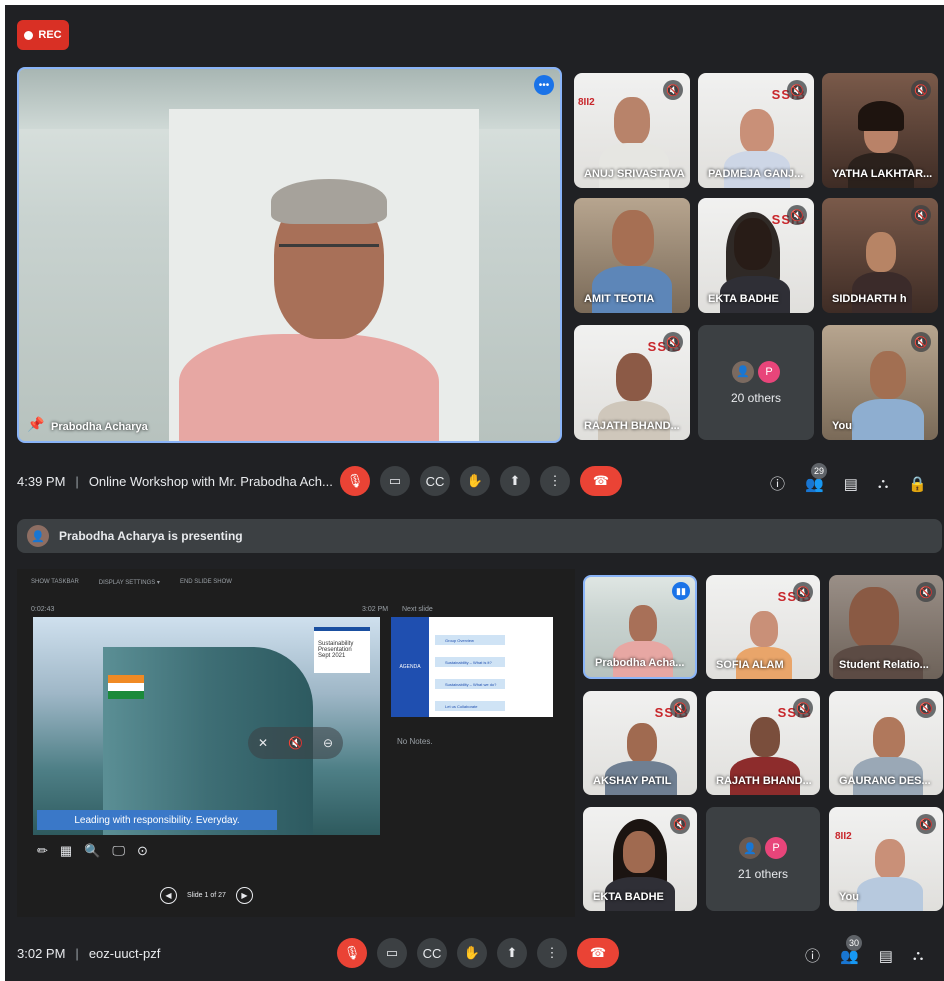 This screenshot has height=981, width=944. Describe the element at coordinates (640, 859) in the screenshot. I see `participant-tile: 🔇 EKTA BADHE` at that location.